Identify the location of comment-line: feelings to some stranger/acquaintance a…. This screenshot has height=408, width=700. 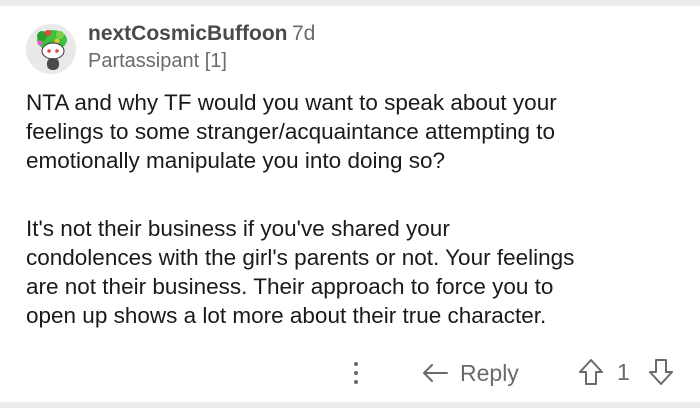
(291, 131).